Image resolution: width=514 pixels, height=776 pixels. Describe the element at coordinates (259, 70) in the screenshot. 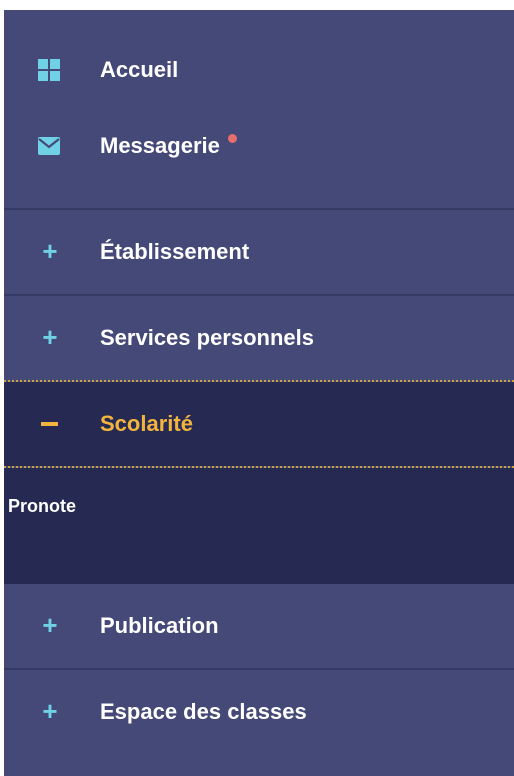

I see `menu-item-accueil: Accueil` at that location.